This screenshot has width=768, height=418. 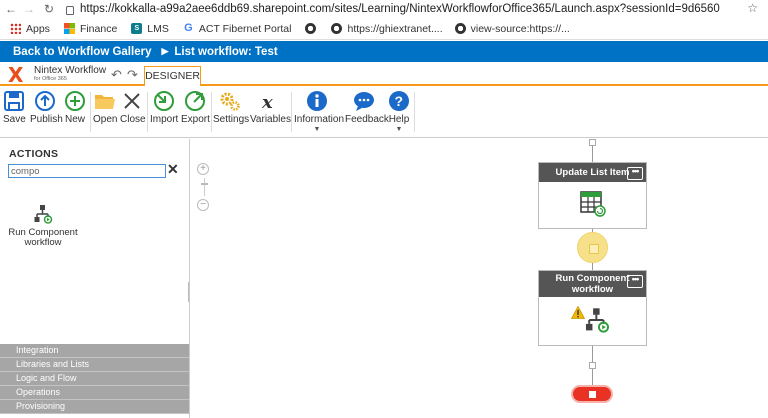 What do you see at coordinates (226, 51) in the screenshot?
I see `workflow-name: List workflow: Test` at bounding box center [226, 51].